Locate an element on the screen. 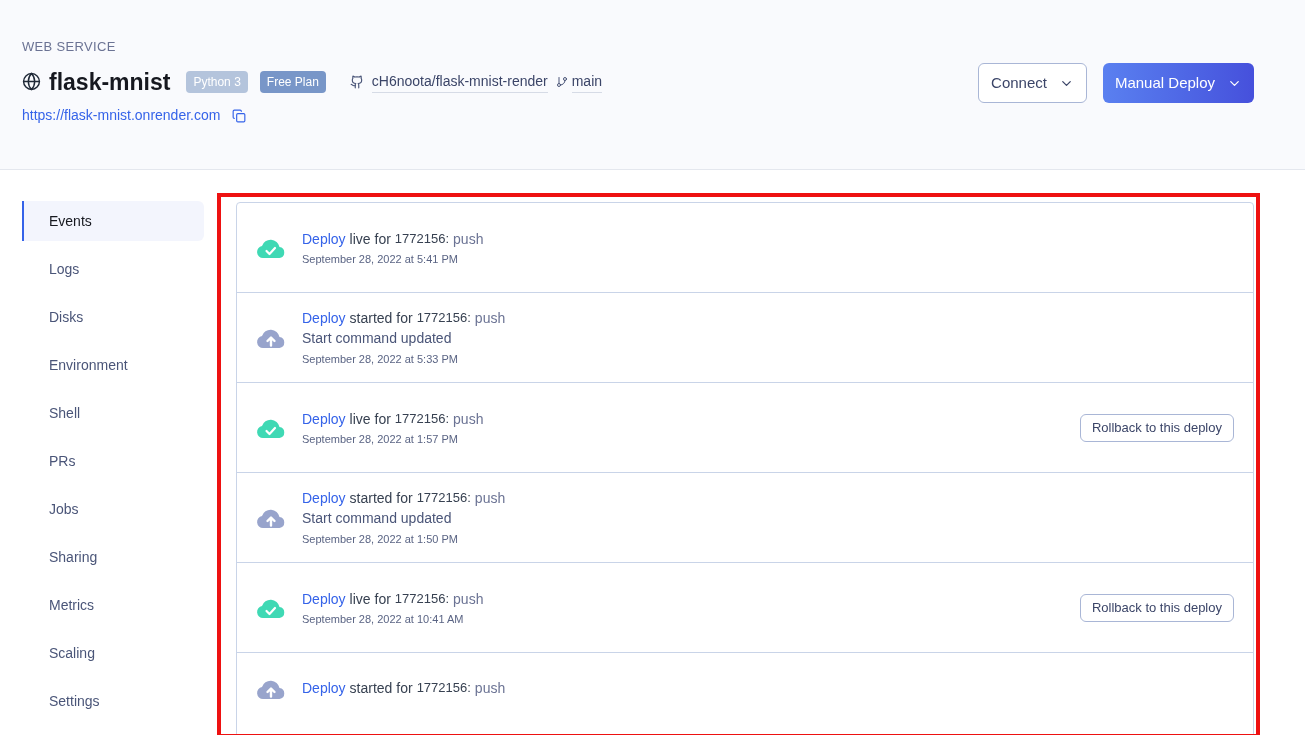  sidebar-item: Environment is located at coordinates (113, 365).